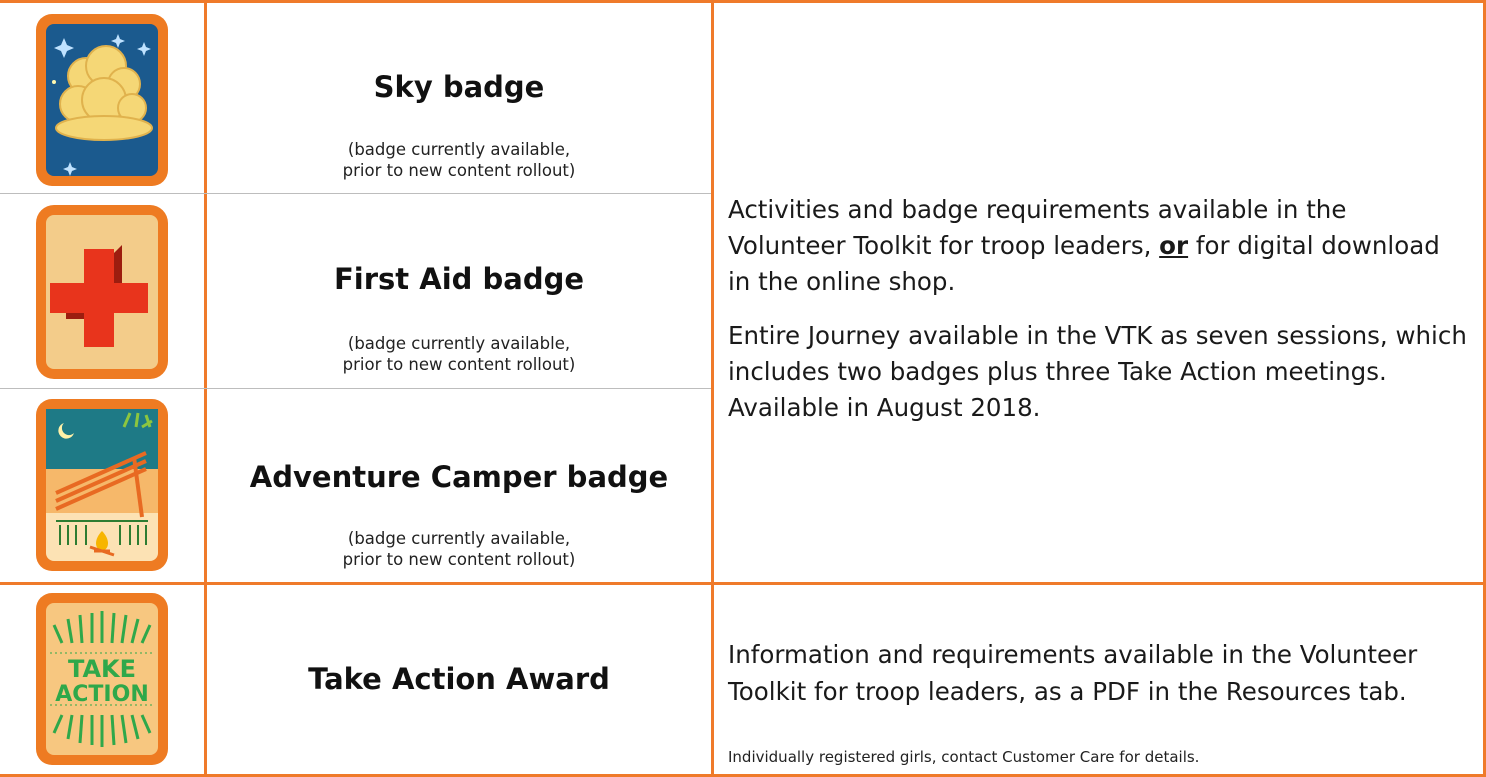 Image resolution: width=1486 pixels, height=777 pixels. Describe the element at coordinates (459, 477) in the screenshot. I see `badge-name: Adventure Camper badge` at that location.